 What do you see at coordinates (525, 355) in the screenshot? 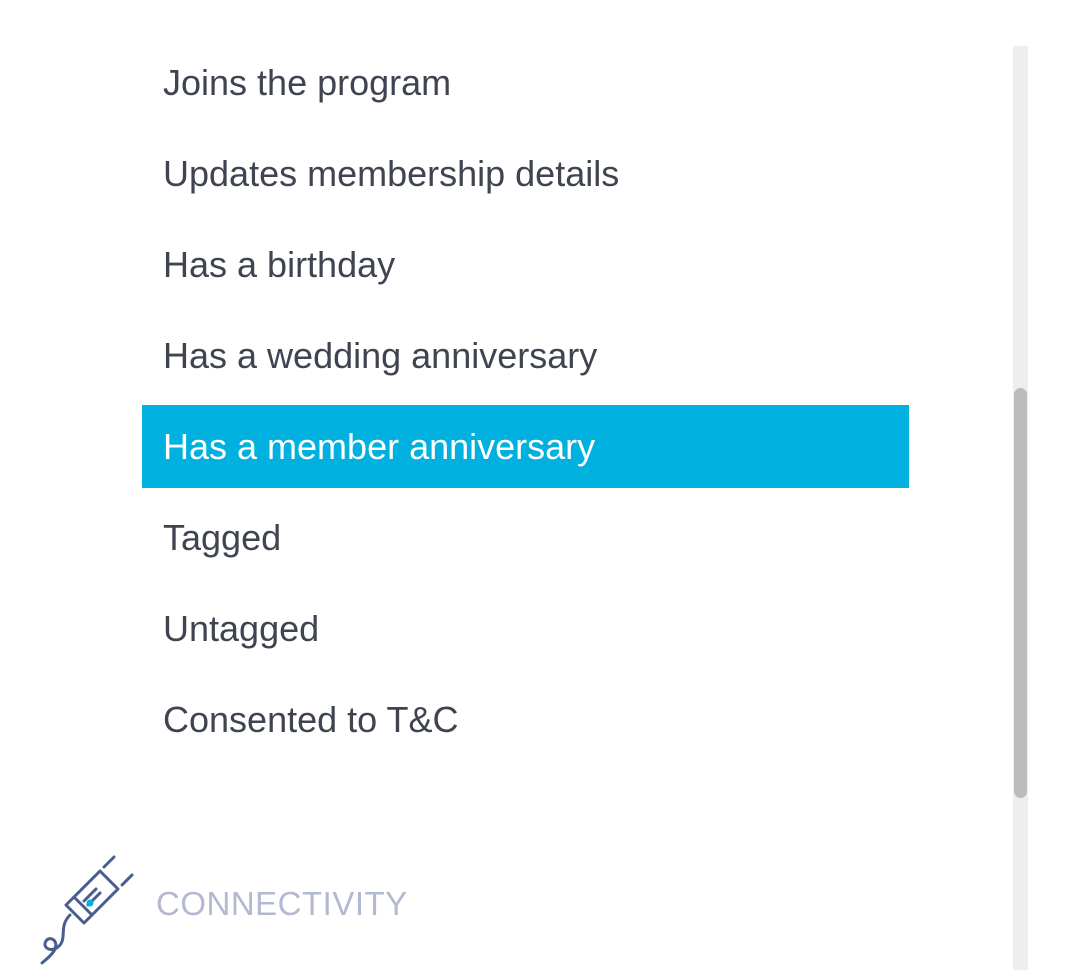
I see `menu-item-wedding-anniversary: Has a wedding anniversary` at bounding box center [525, 355].